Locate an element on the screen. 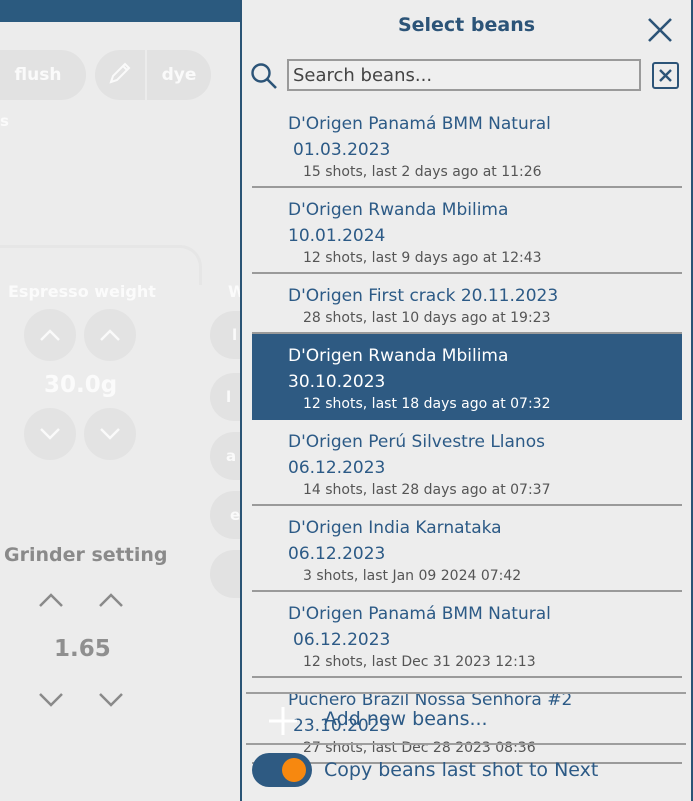 The width and height of the screenshot is (693, 801). grinder-up-icon is located at coordinates (51, 600).